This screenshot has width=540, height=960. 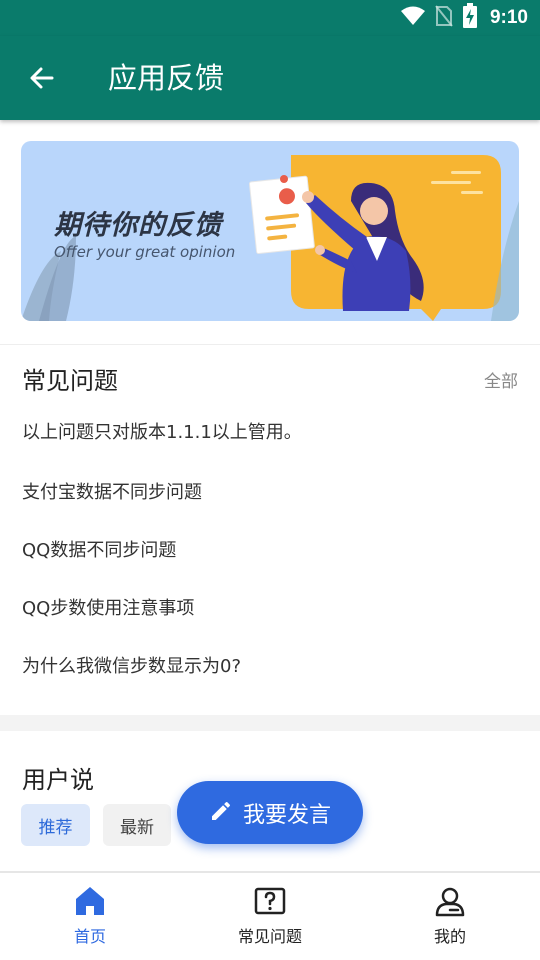 What do you see at coordinates (270, 18) in the screenshot?
I see `status-bar: 9:10` at bounding box center [270, 18].